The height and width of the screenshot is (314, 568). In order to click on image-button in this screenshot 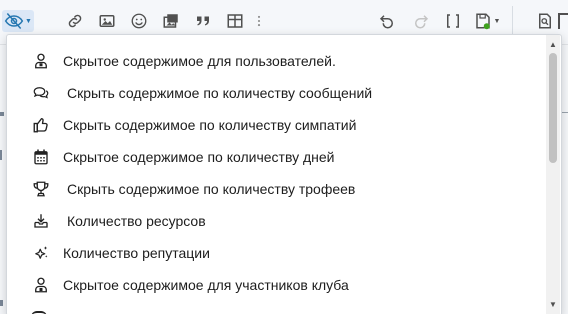, I will do `click(107, 21)`.